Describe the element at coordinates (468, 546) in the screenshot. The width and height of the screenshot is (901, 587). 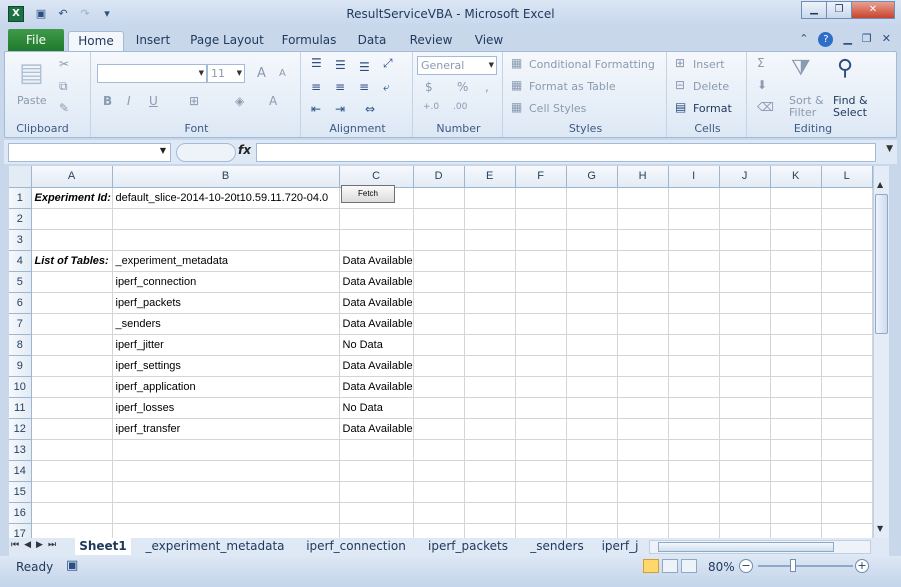
I see `sheet-tab: iperf_packets` at that location.